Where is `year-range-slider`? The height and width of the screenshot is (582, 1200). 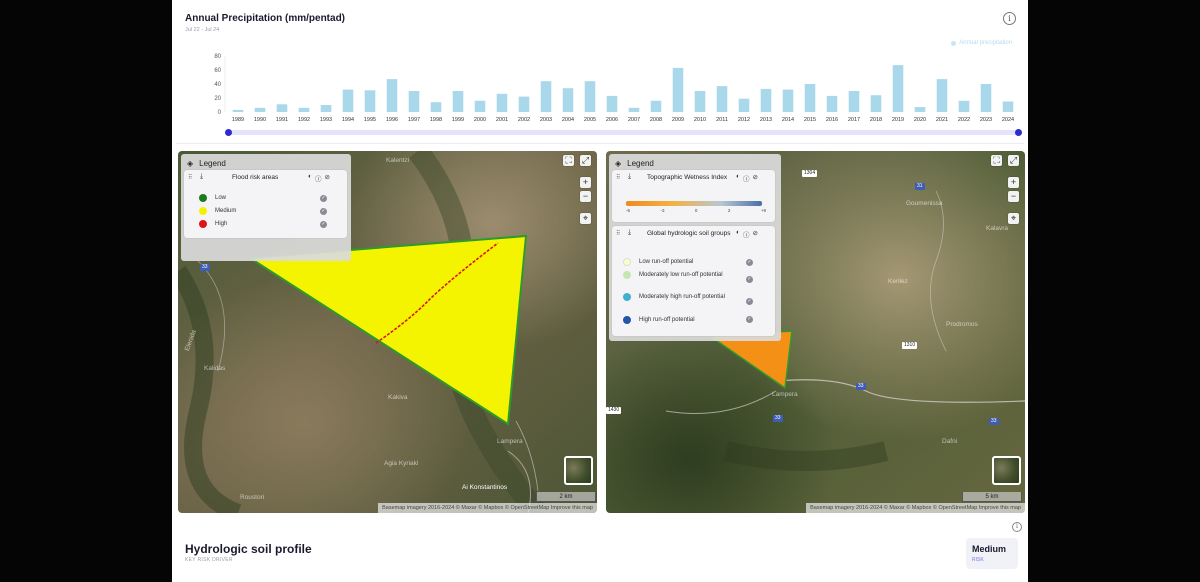 year-range-slider is located at coordinates (623, 132).